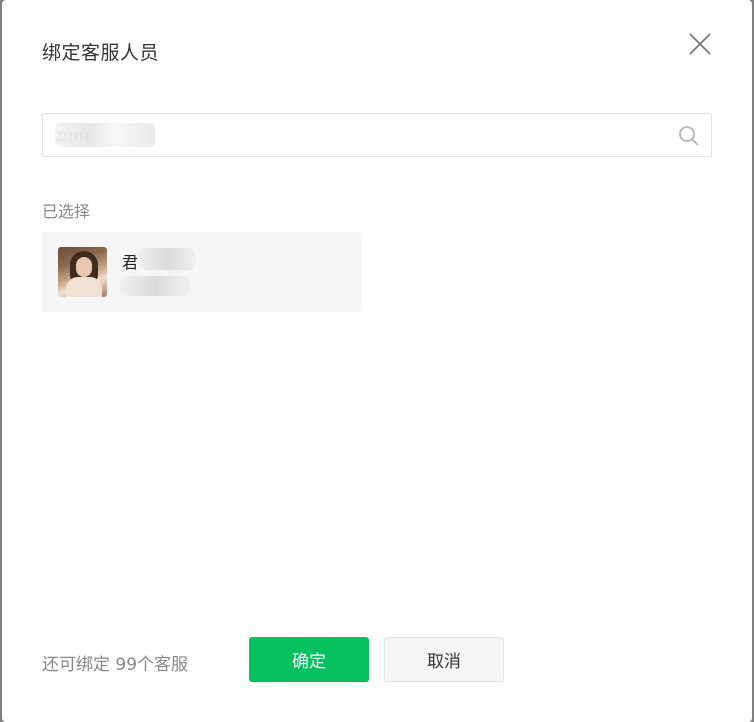 The height and width of the screenshot is (722, 754). What do you see at coordinates (167, 259) in the screenshot?
I see `blurred-user-name` at bounding box center [167, 259].